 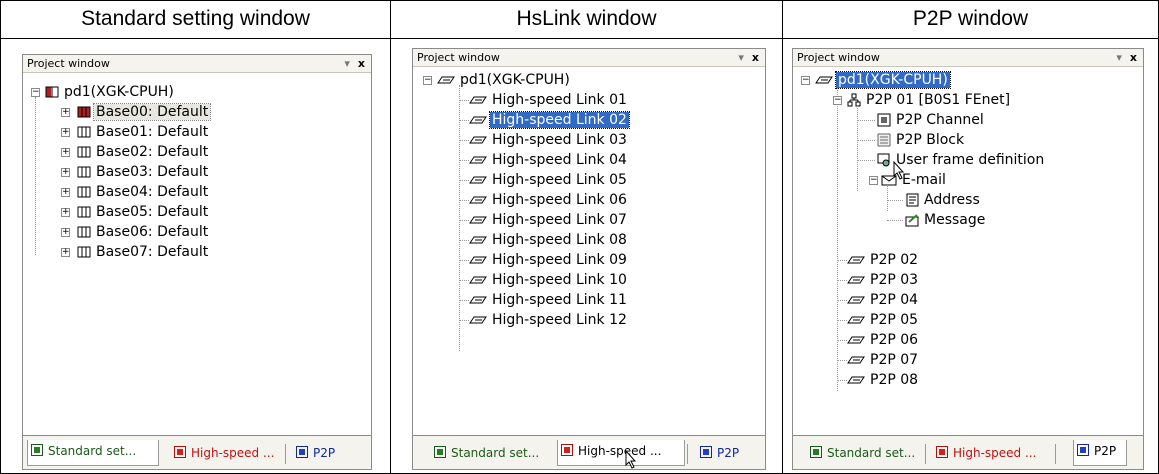 What do you see at coordinates (143, 152) in the screenshot?
I see `tree-item-base: Base02: Default` at bounding box center [143, 152].